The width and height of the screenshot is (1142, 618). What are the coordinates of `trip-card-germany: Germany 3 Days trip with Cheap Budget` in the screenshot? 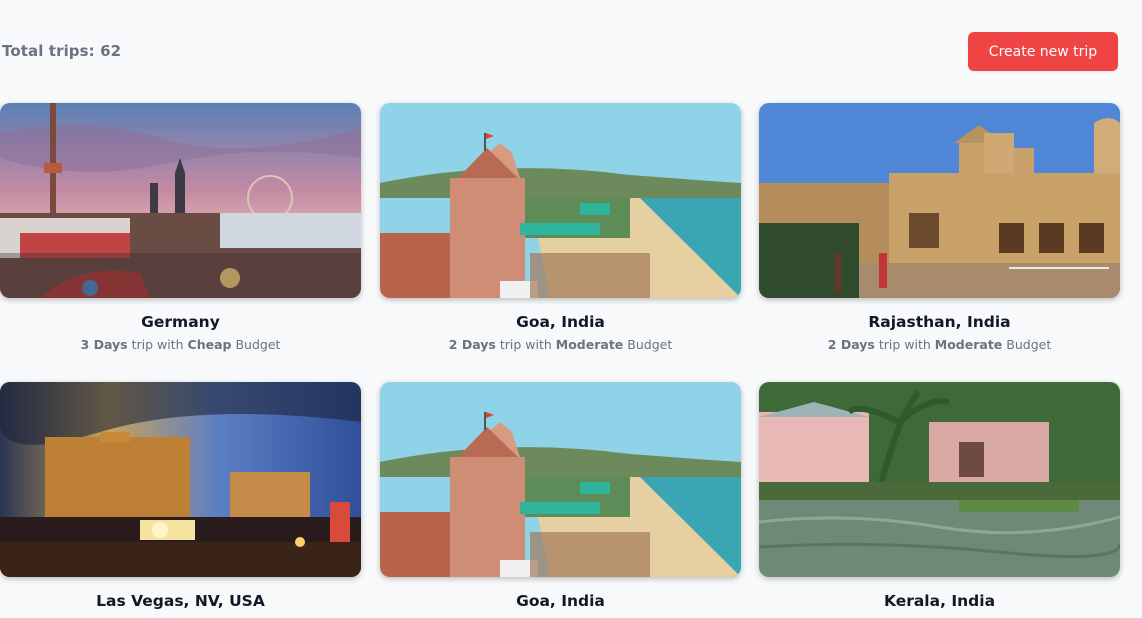 It's located at (180, 227).